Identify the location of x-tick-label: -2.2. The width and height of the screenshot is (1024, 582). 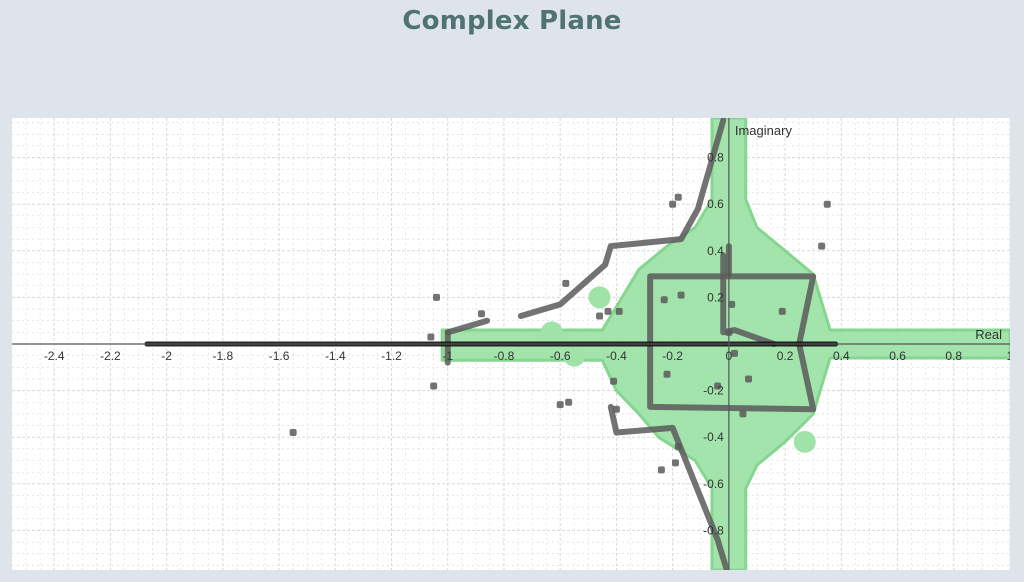
(110, 356).